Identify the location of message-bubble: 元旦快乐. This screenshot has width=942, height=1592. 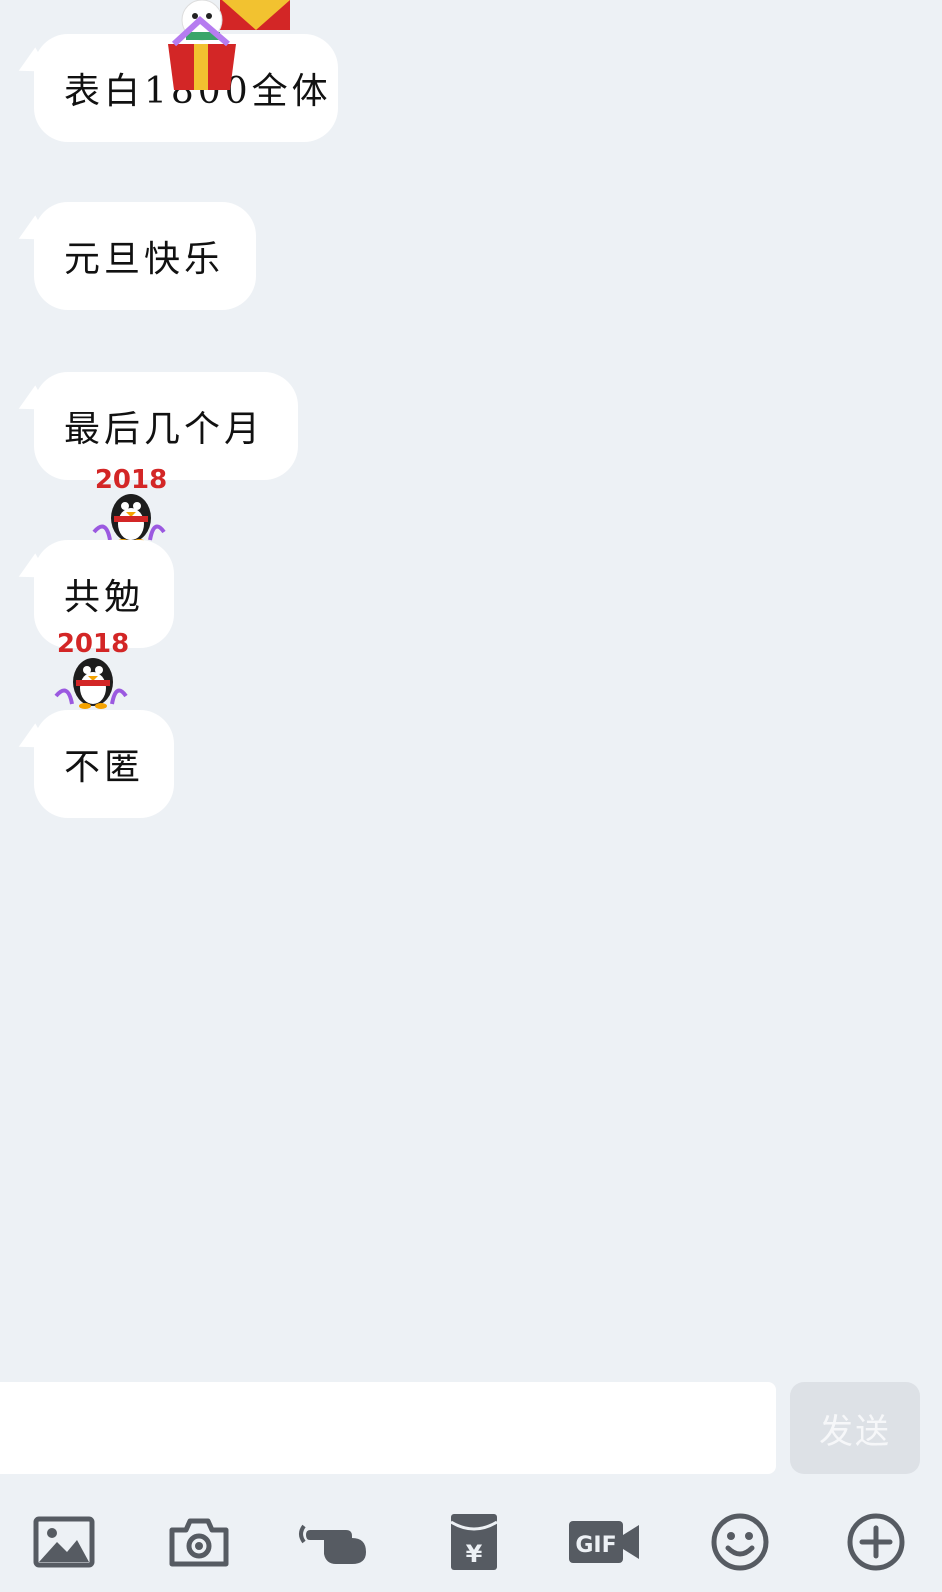
(145, 256).